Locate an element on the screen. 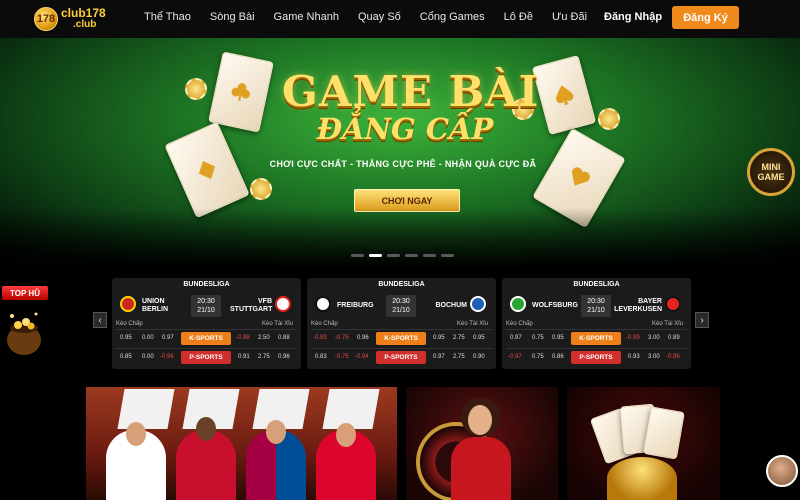 This screenshot has height=500, width=800. away-team-line1: BOCHUM is located at coordinates (451, 305).